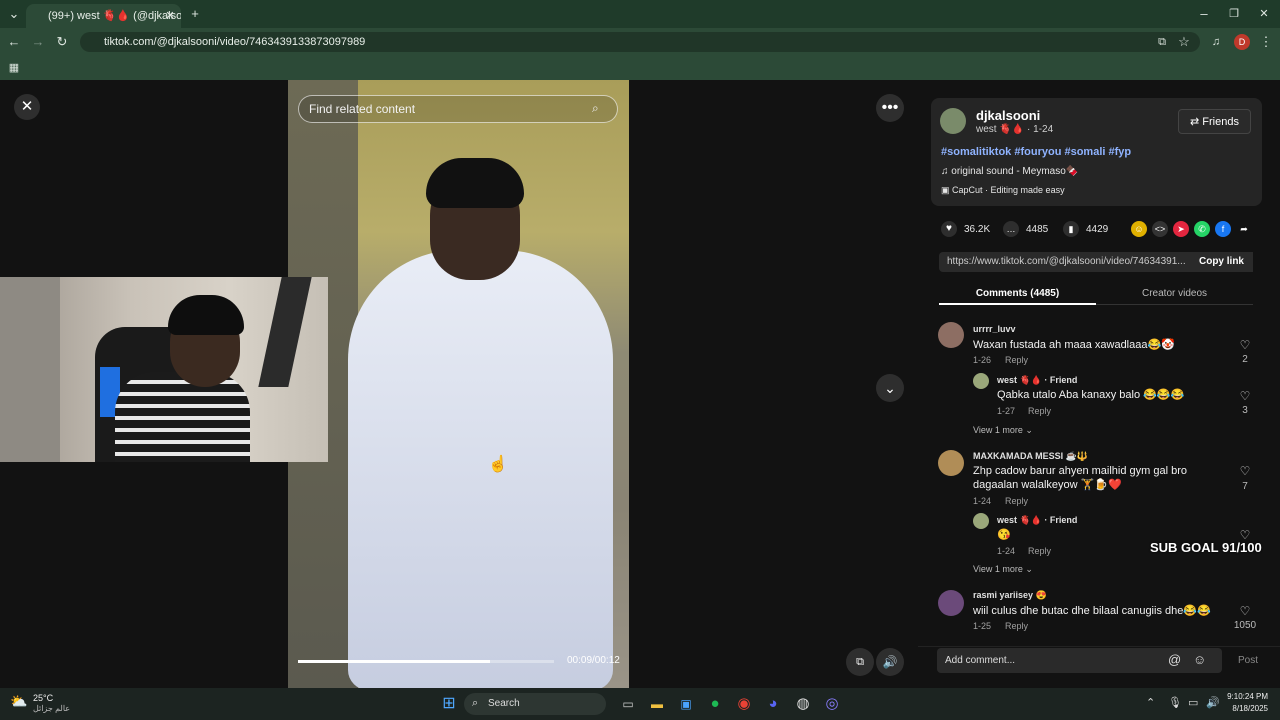  What do you see at coordinates (773, 704) in the screenshot?
I see `discord-icon: ◕` at bounding box center [773, 704].